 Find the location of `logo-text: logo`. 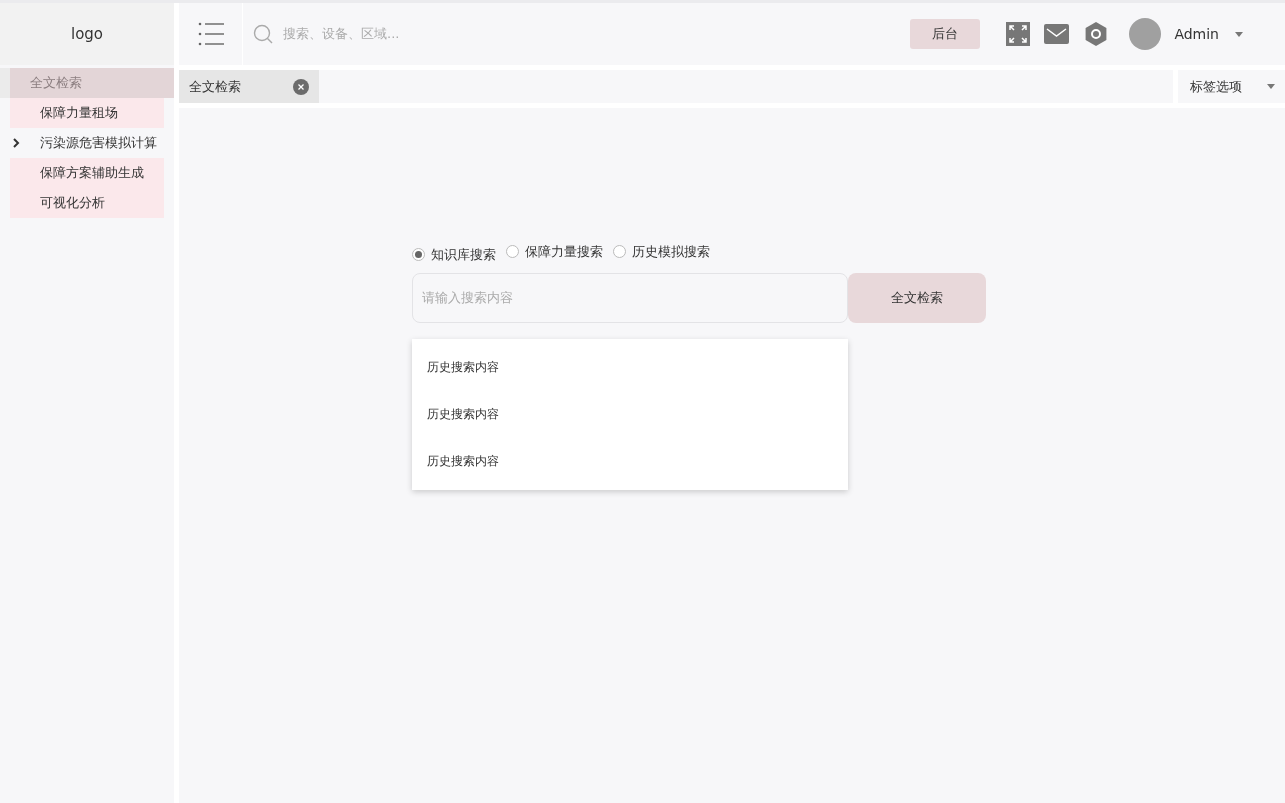

logo-text: logo is located at coordinates (86, 34).